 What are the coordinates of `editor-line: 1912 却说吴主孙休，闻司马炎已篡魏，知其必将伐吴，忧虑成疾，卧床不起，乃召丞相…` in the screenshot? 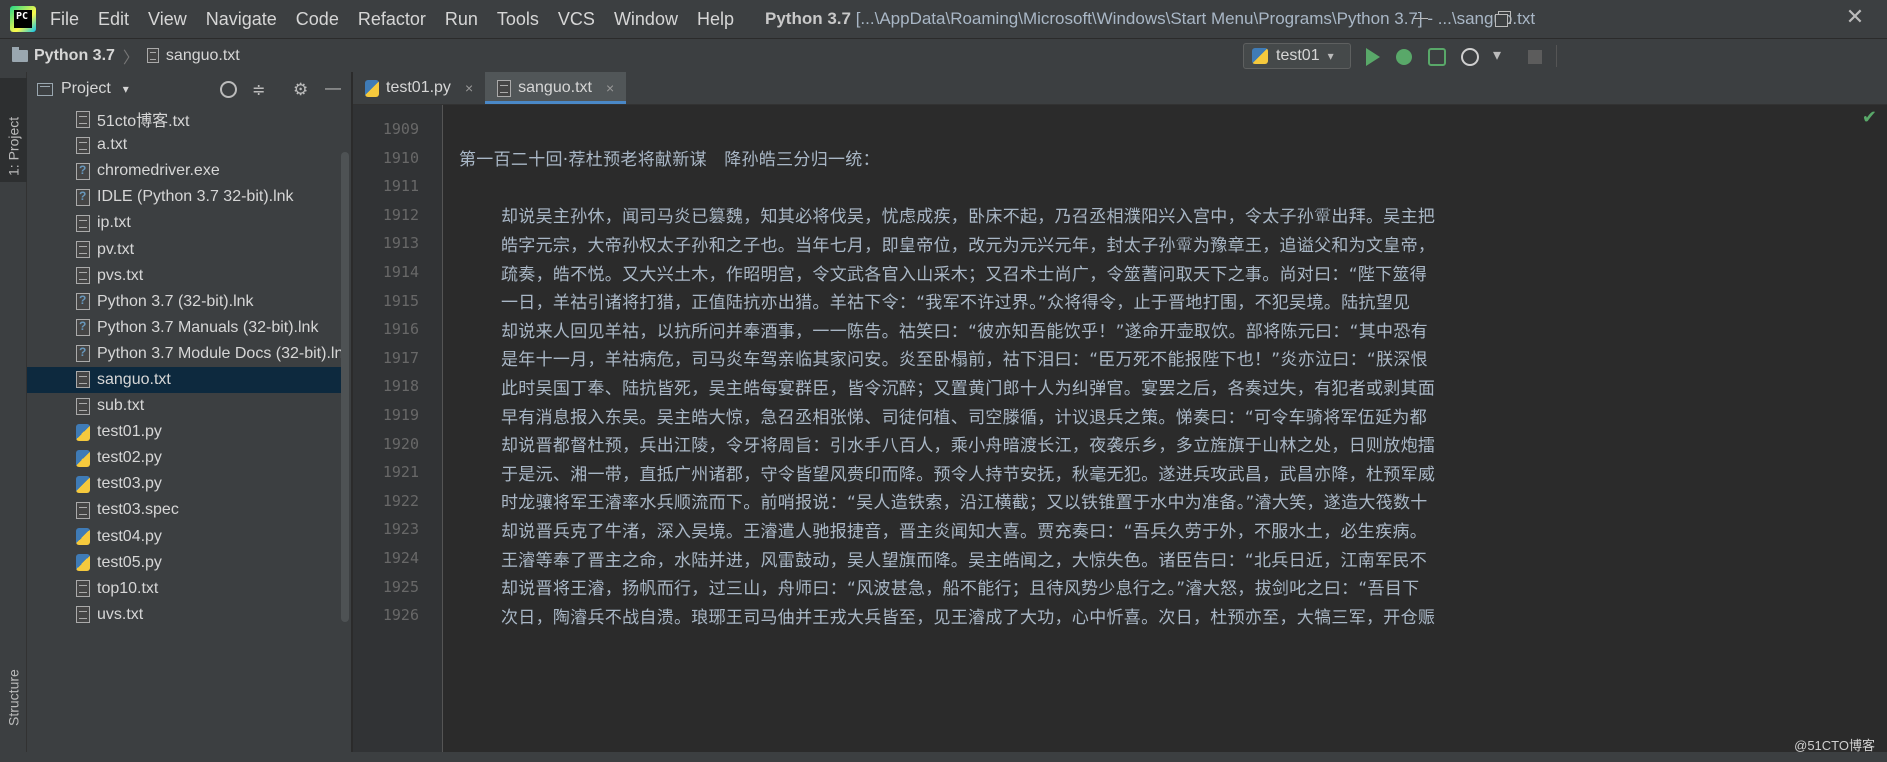 It's located at (1135, 215).